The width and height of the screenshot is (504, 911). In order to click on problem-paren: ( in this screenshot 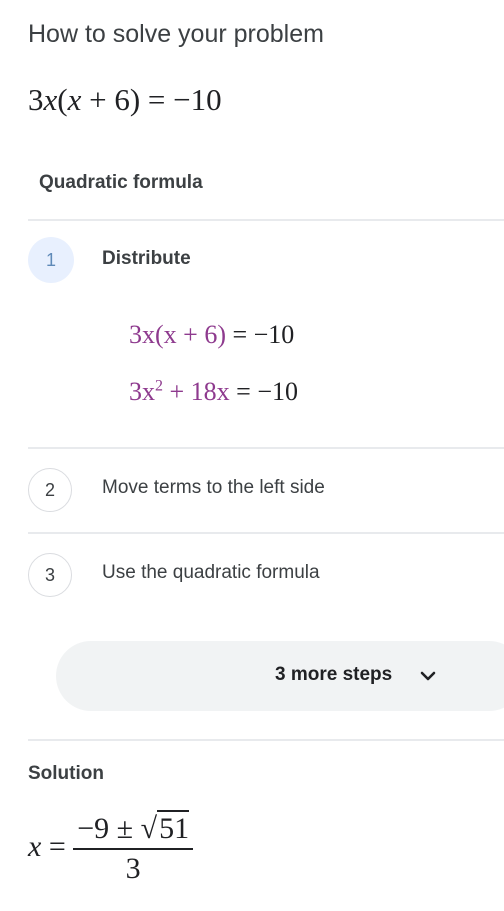, I will do `click(62, 99)`.